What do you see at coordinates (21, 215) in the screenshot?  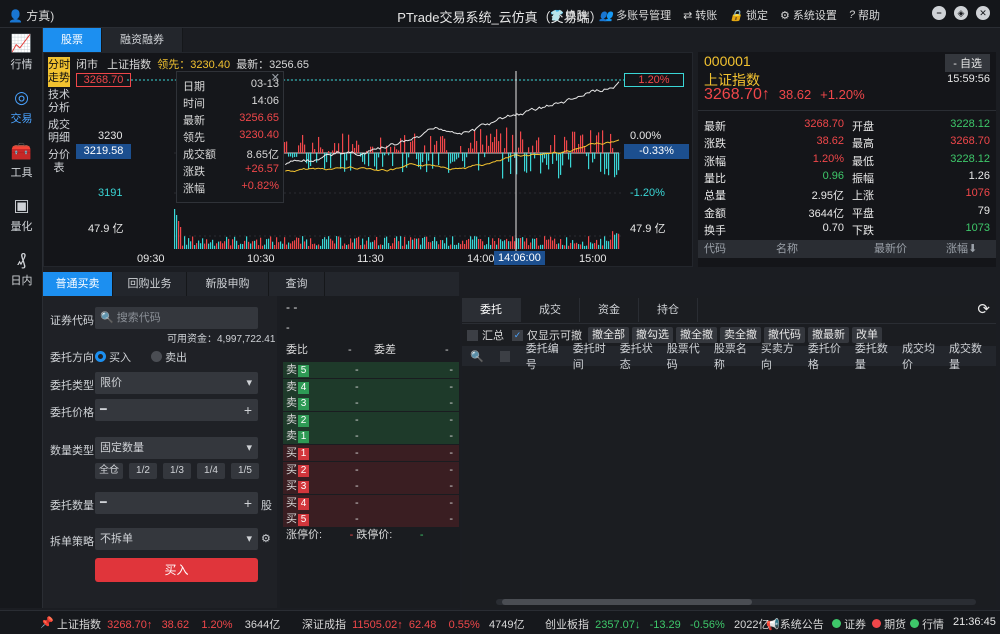 I see `sidebar-item-quant: ▣ 量化` at bounding box center [21, 215].